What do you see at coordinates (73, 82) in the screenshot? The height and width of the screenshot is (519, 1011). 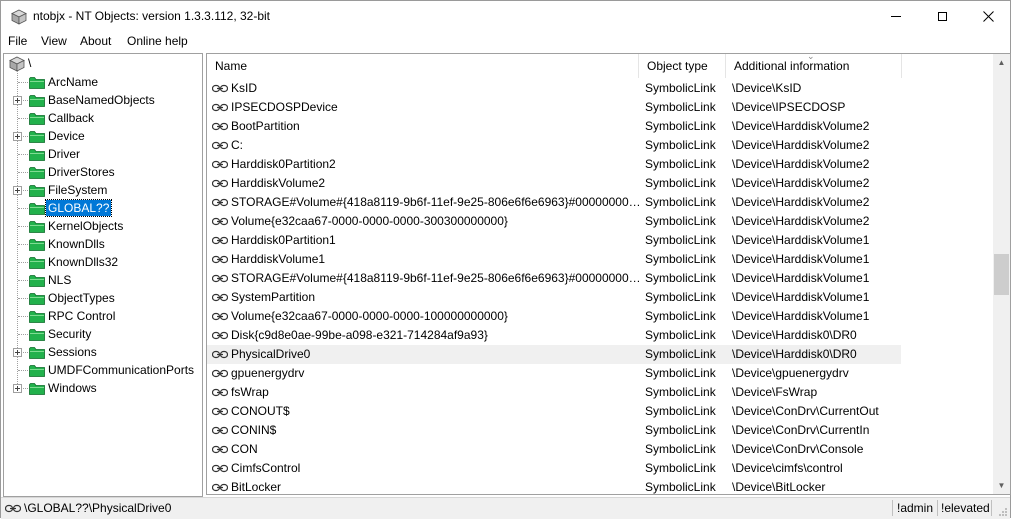 I see `tree-item-label: ArcName` at bounding box center [73, 82].